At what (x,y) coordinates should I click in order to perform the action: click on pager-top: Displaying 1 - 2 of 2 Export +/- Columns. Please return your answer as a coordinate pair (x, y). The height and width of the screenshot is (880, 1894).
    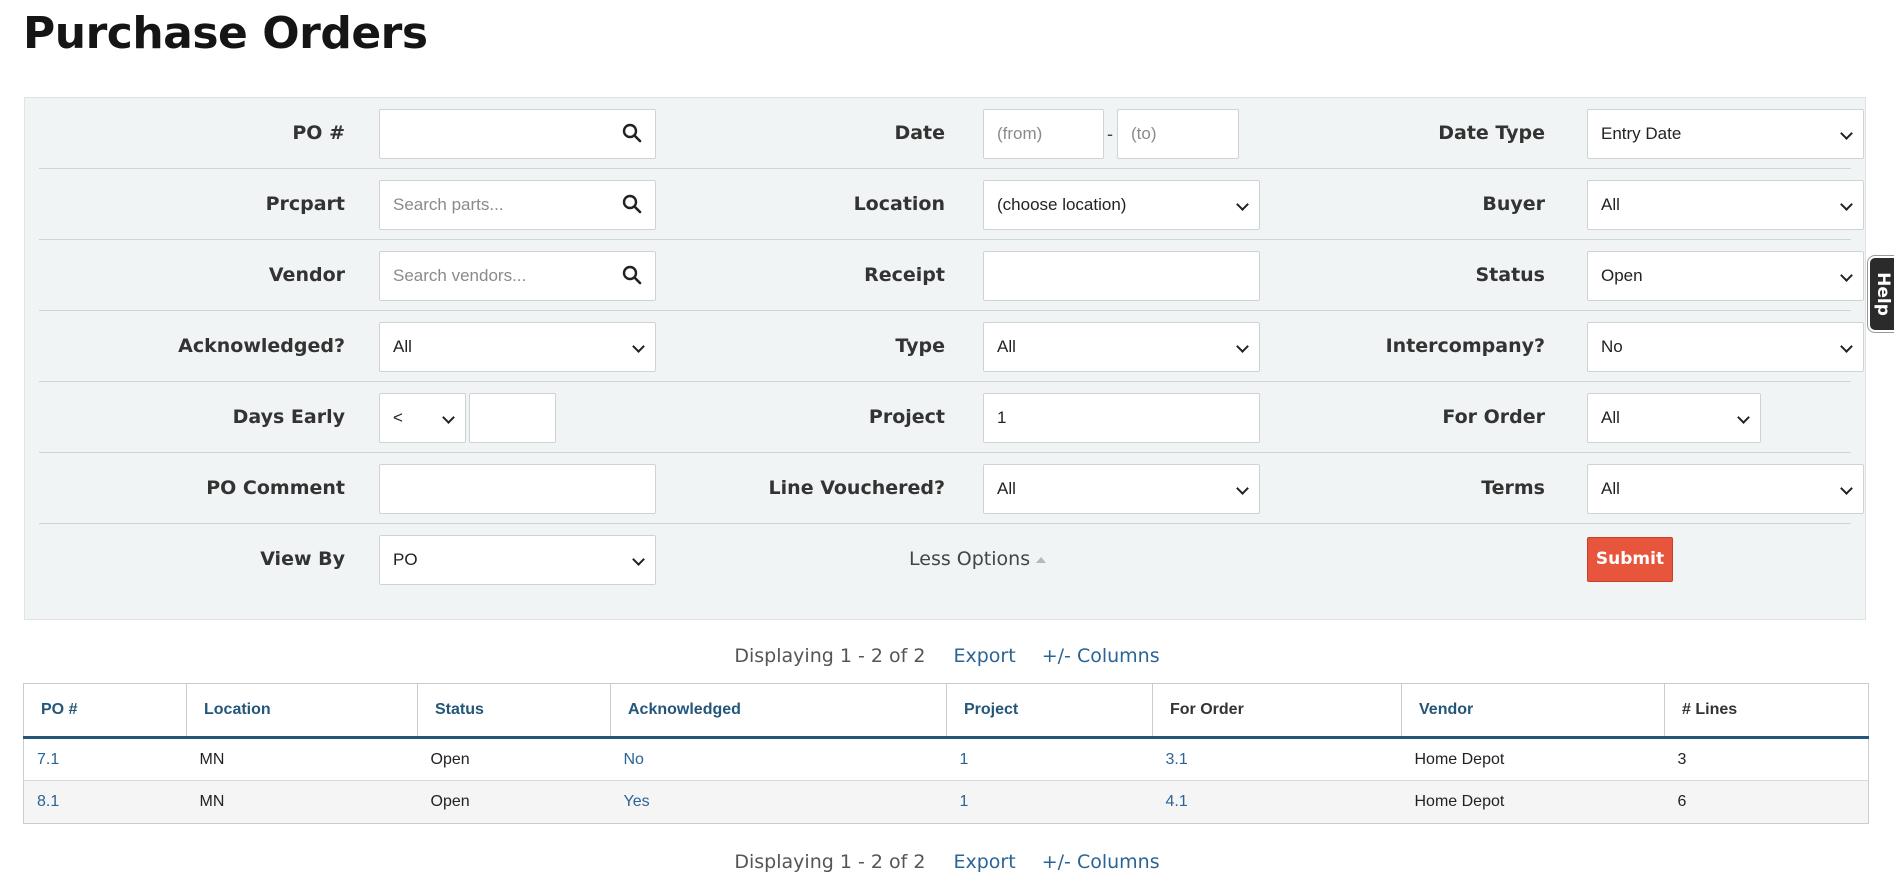
    Looking at the image, I should click on (947, 656).